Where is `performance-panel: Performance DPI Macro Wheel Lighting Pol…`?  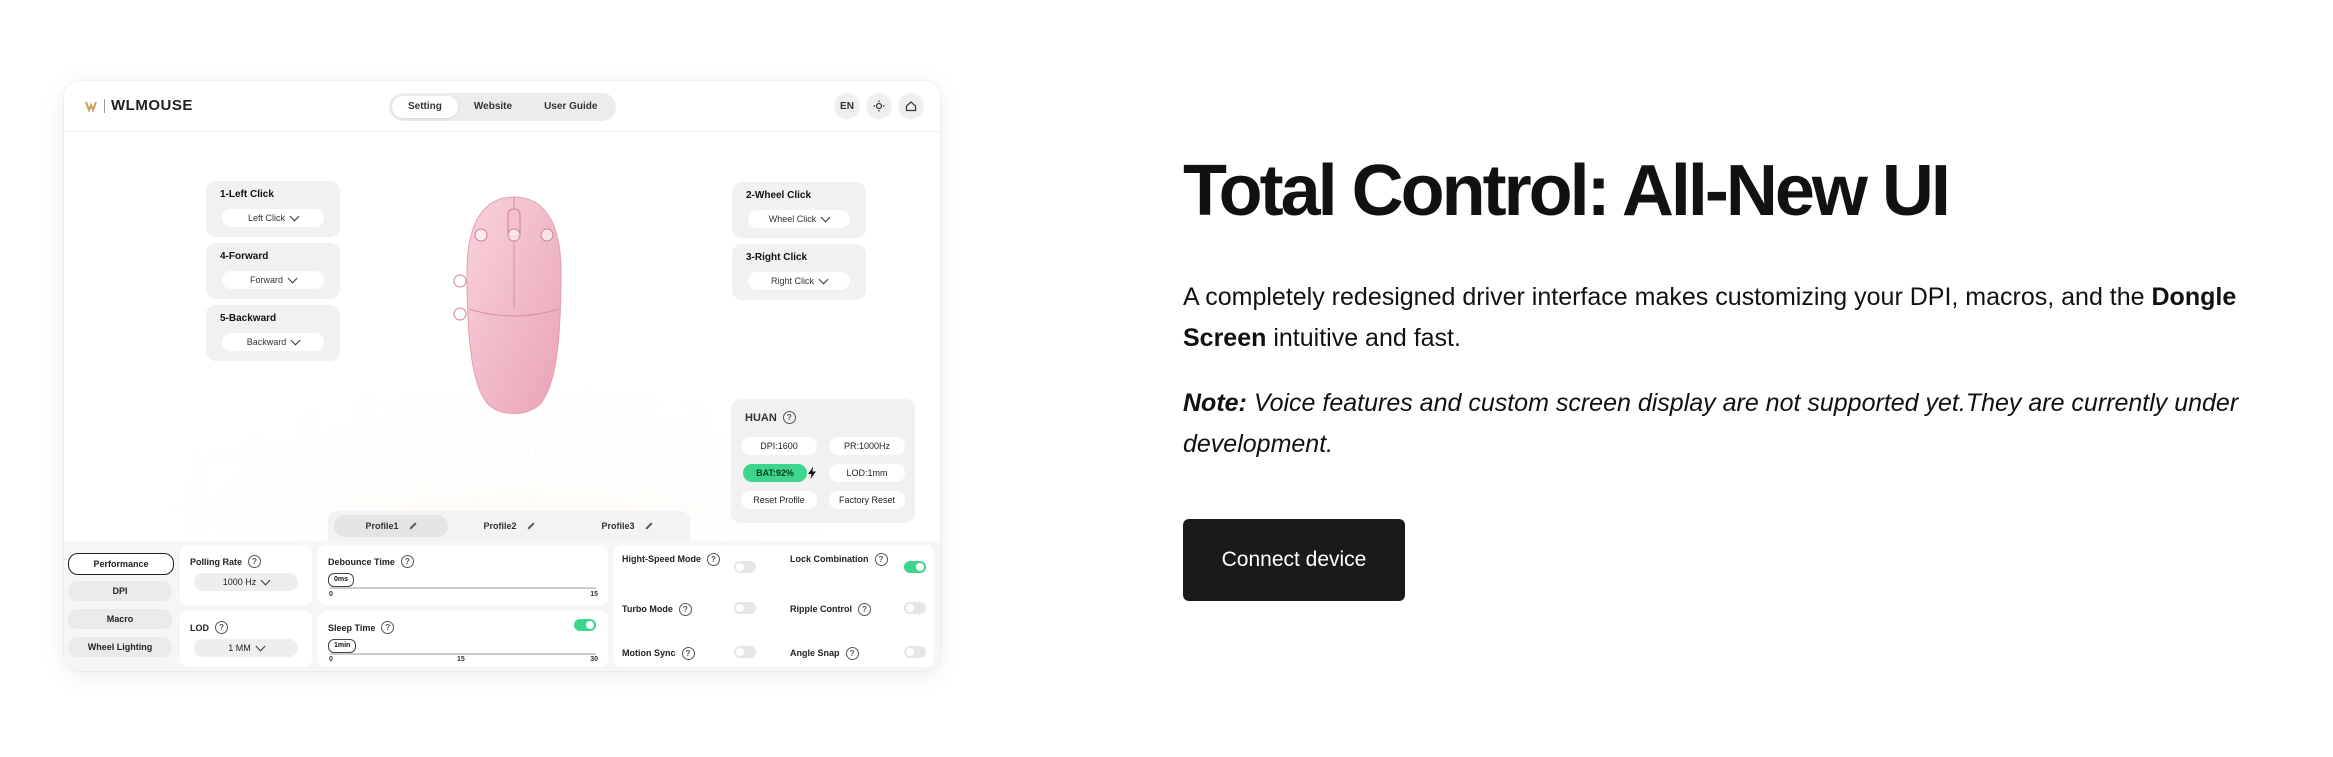
performance-panel: Performance DPI Macro Wheel Lighting Pol… is located at coordinates (502, 606).